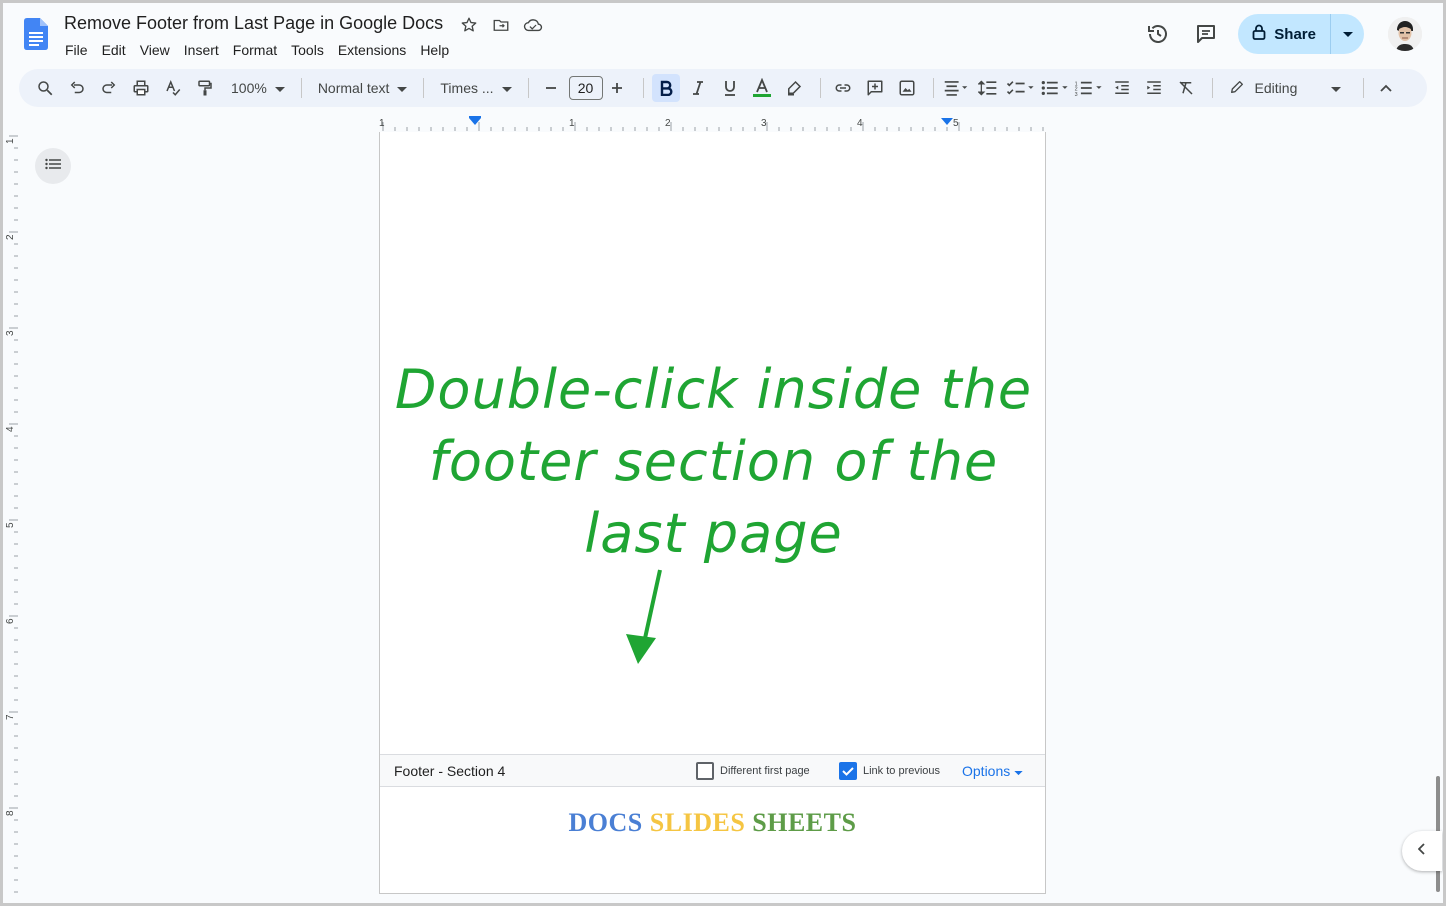  What do you see at coordinates (363, 88) in the screenshot?
I see `paragraph-style-select: Normal text` at bounding box center [363, 88].